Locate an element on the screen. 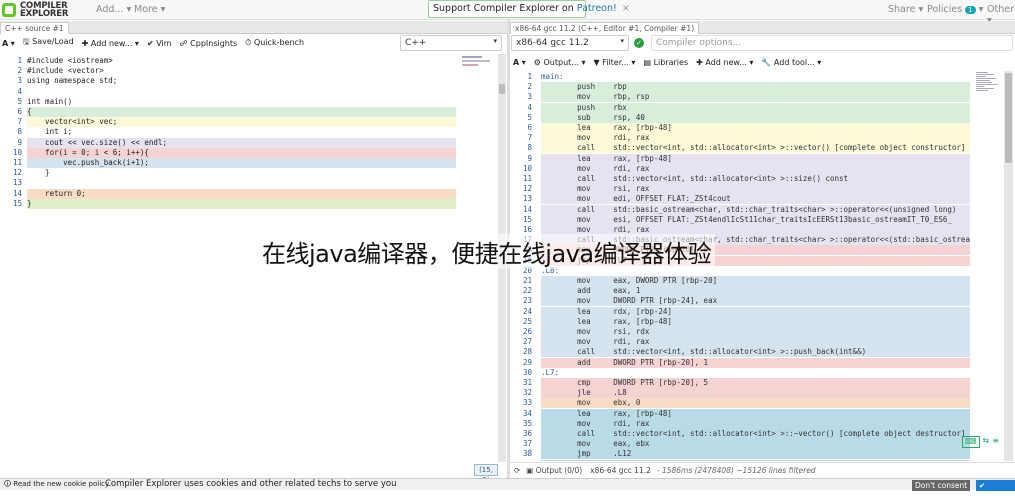 The image size is (1015, 502). patreon-link: Patreon! is located at coordinates (597, 8).